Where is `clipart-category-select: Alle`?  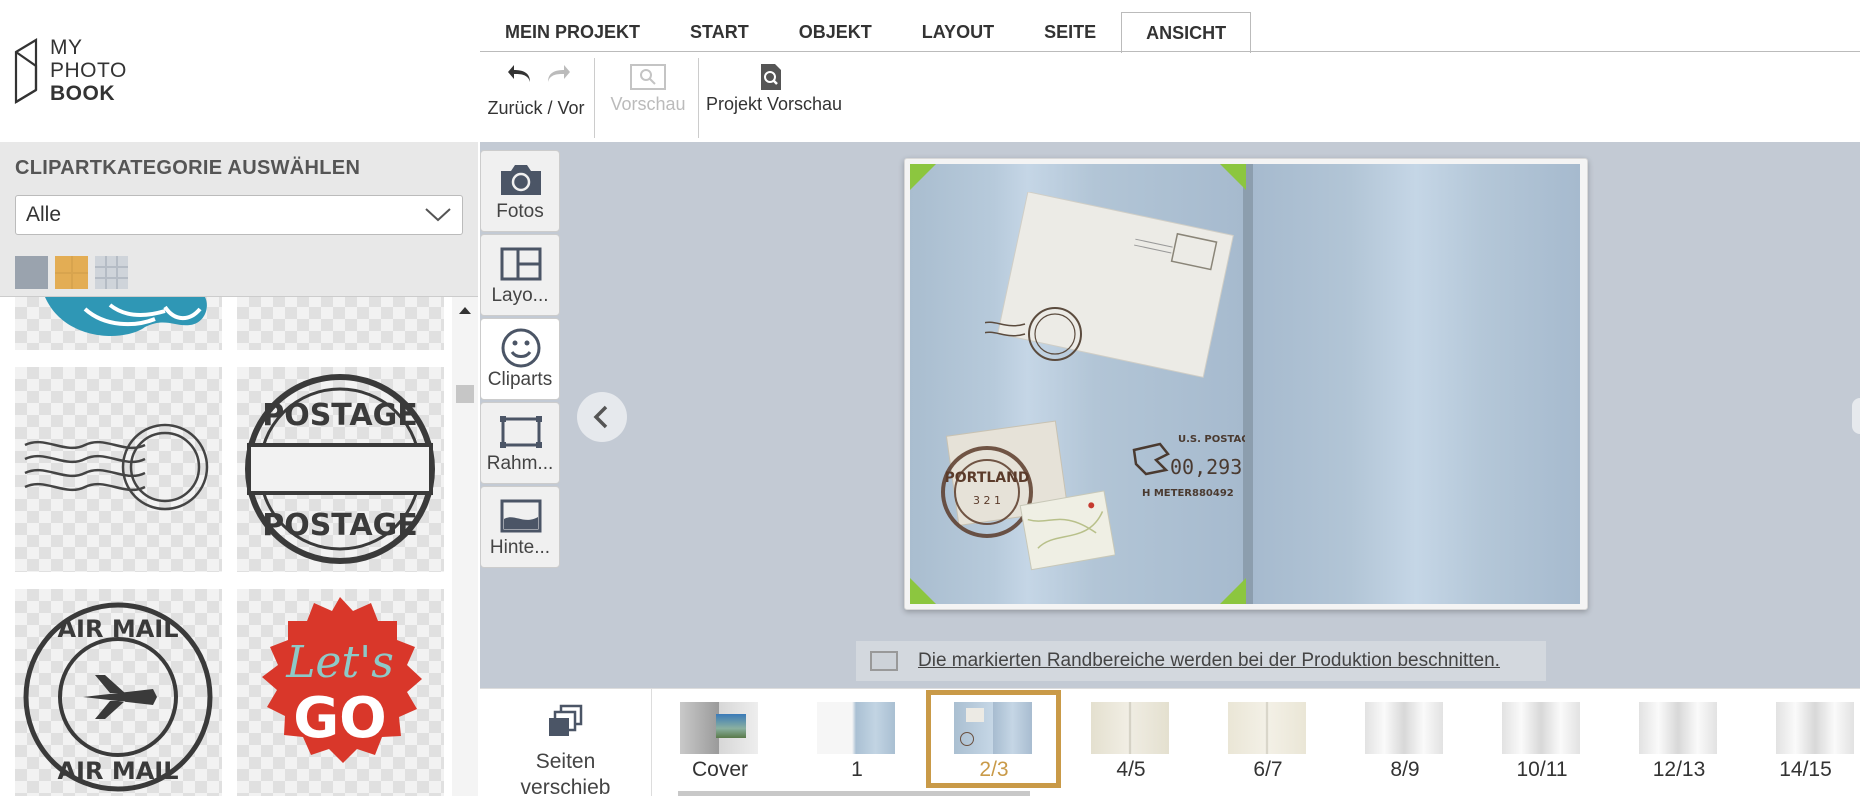 clipart-category-select: Alle is located at coordinates (239, 215).